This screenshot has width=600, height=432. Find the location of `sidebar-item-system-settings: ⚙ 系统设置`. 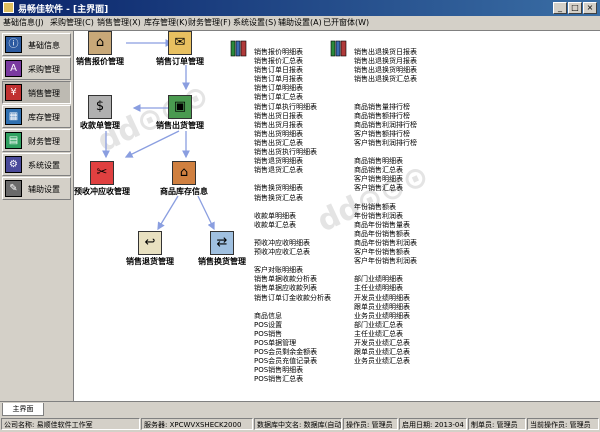

sidebar-item-system-settings: ⚙ 系统设置 is located at coordinates (36, 164).